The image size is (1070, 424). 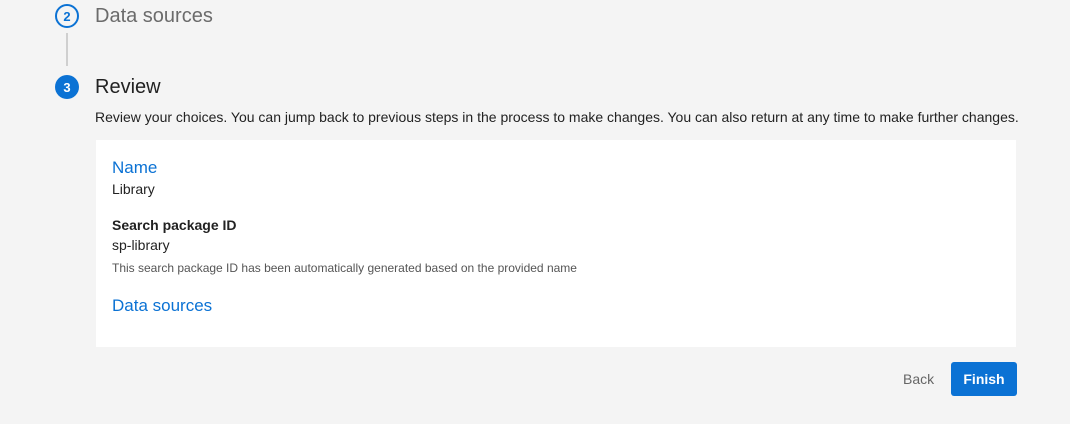 I want to click on back-button: Back, so click(x=918, y=379).